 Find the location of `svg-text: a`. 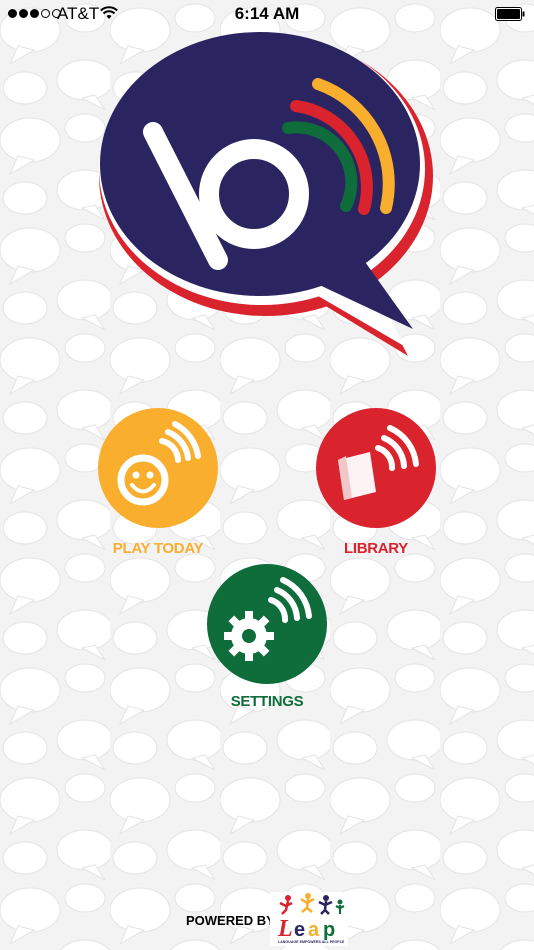

svg-text: a is located at coordinates (314, 930).